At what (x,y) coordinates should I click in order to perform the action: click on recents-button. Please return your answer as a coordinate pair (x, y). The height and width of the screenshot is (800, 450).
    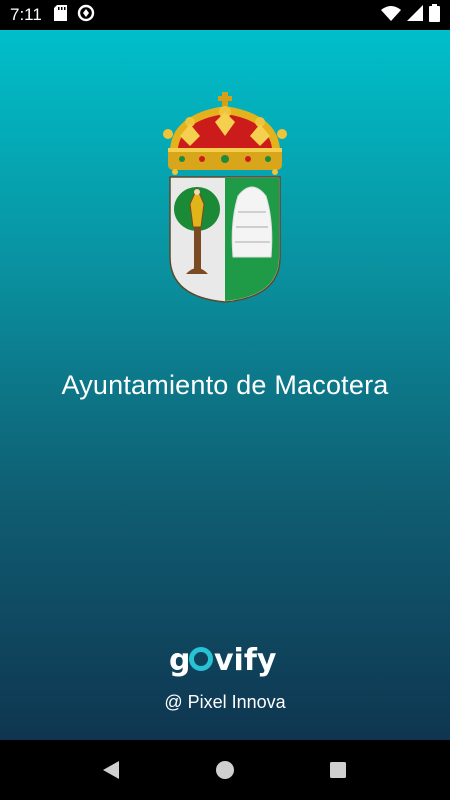
    Looking at the image, I should click on (338, 770).